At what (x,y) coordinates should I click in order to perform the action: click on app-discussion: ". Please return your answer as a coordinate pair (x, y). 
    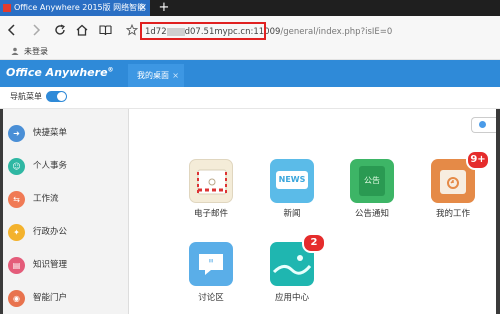
    Looking at the image, I should click on (211, 264).